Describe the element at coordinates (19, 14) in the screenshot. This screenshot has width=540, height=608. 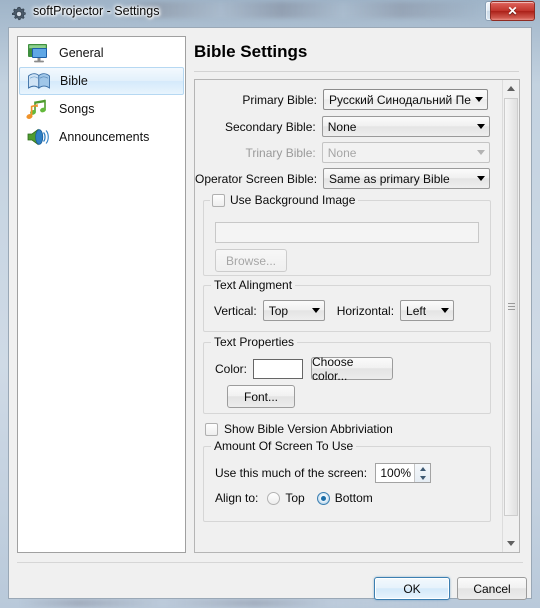
I see `gear-icon` at that location.